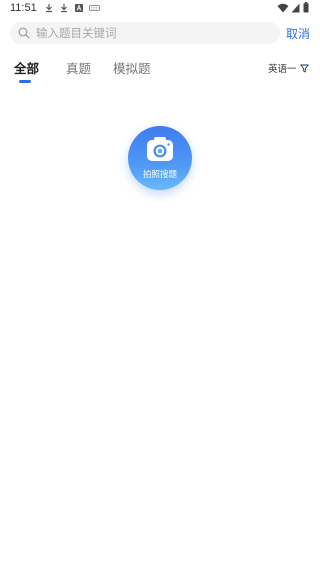  I want to click on app-notification-icon, so click(79, 8).